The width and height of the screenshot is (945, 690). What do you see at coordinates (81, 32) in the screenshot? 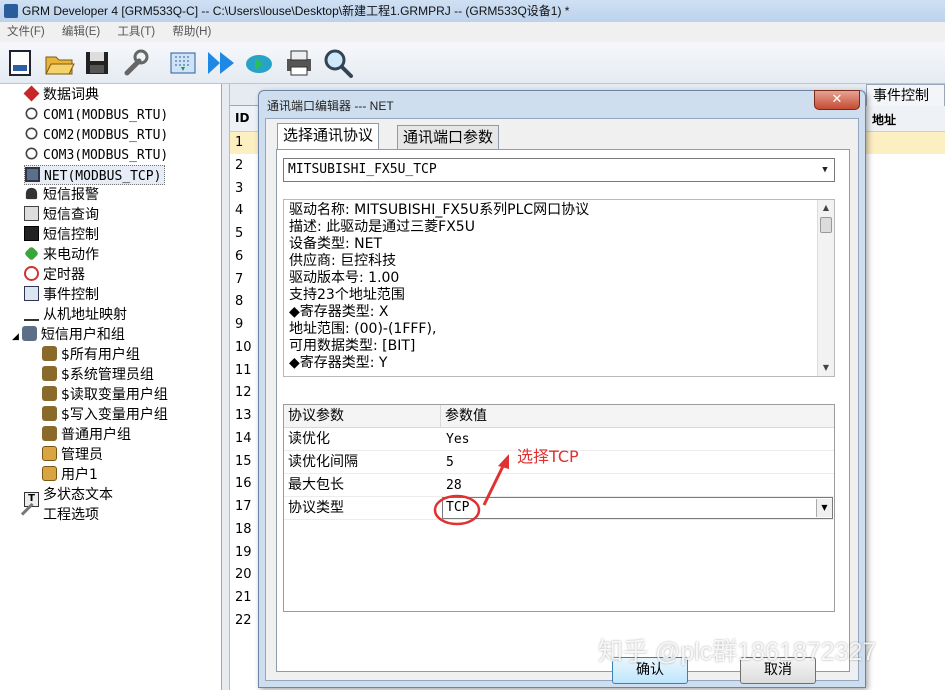
I see `menu-edit: 编辑(E)` at bounding box center [81, 32].